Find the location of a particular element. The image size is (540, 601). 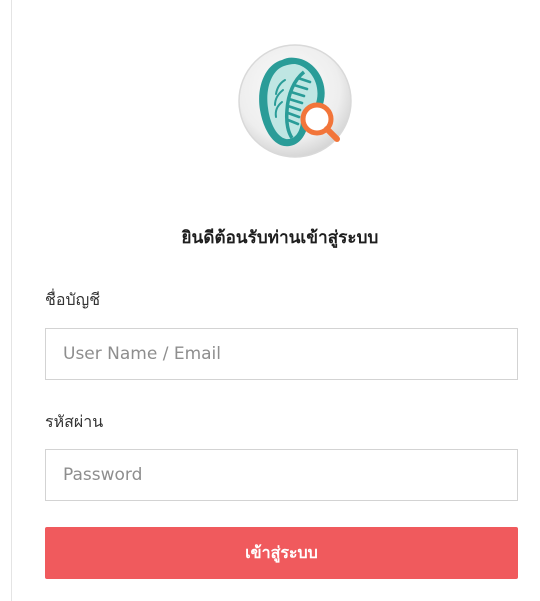

login-button: เข้าสู่ระบบ is located at coordinates (281, 553).